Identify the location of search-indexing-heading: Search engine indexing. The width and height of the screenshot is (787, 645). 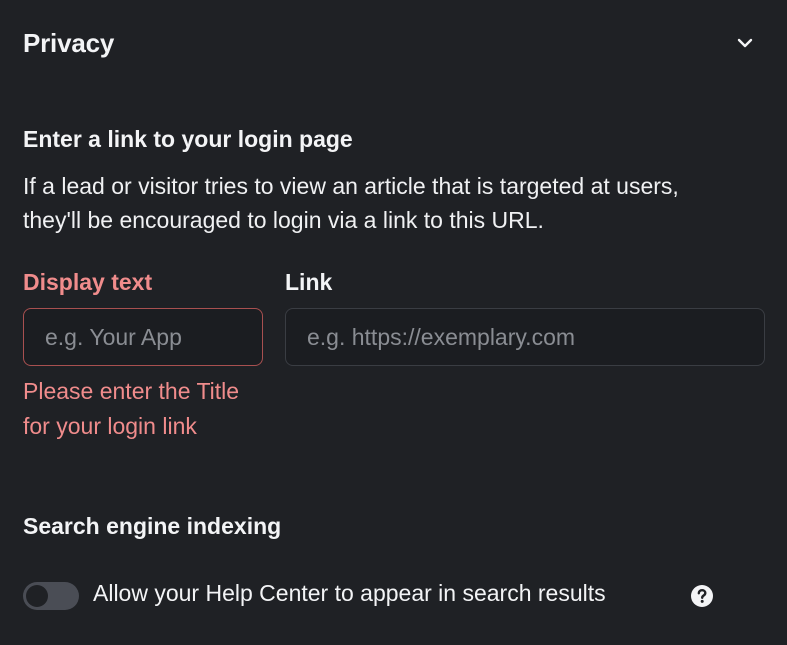
(152, 526).